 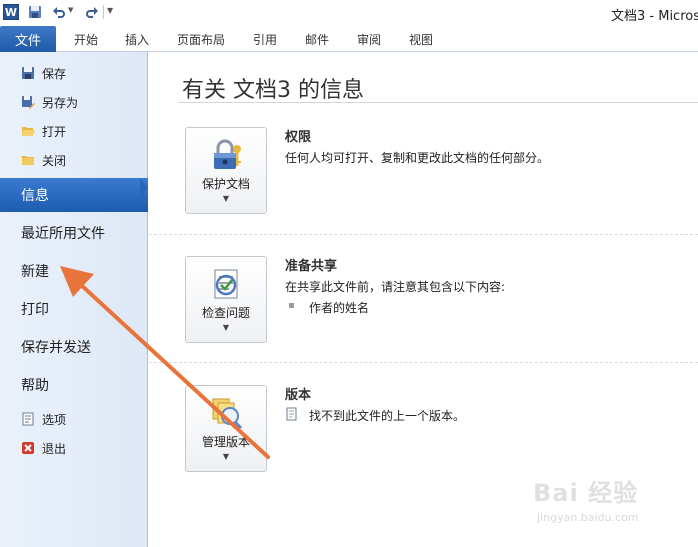 What do you see at coordinates (225, 184) in the screenshot?
I see `protect-document-label: 保护文档` at bounding box center [225, 184].